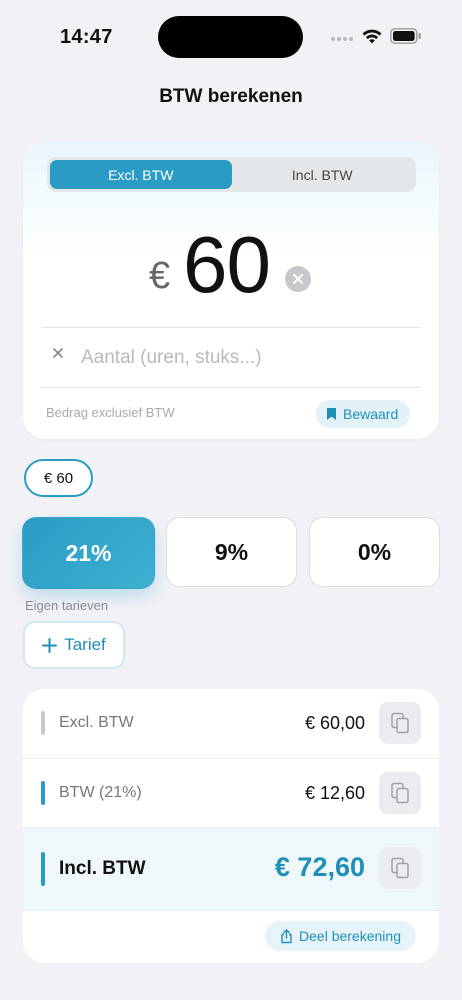 The image size is (462, 1000). Describe the element at coordinates (67, 605) in the screenshot. I see `custom-rates-label: Eigen tarieven` at that location.